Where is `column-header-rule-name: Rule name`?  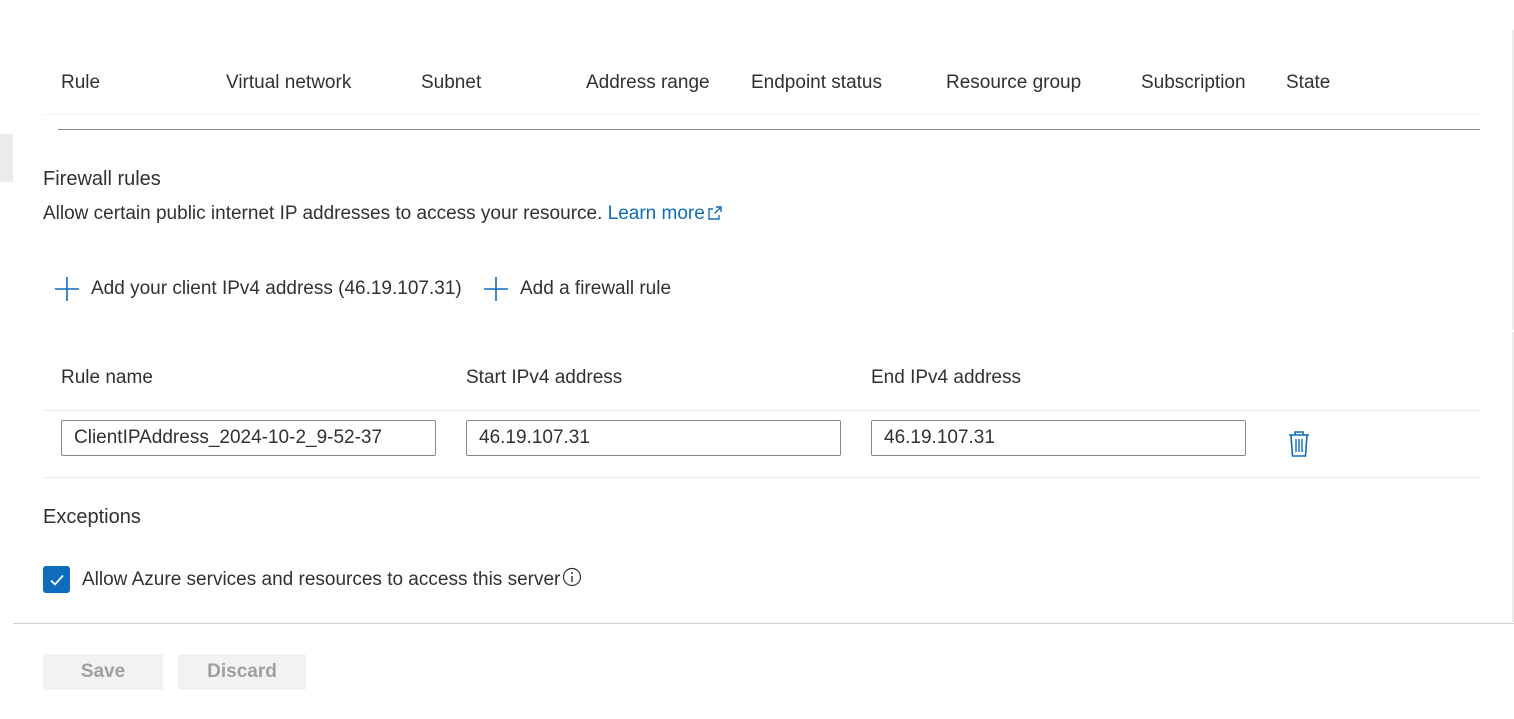 column-header-rule-name: Rule name is located at coordinates (107, 377).